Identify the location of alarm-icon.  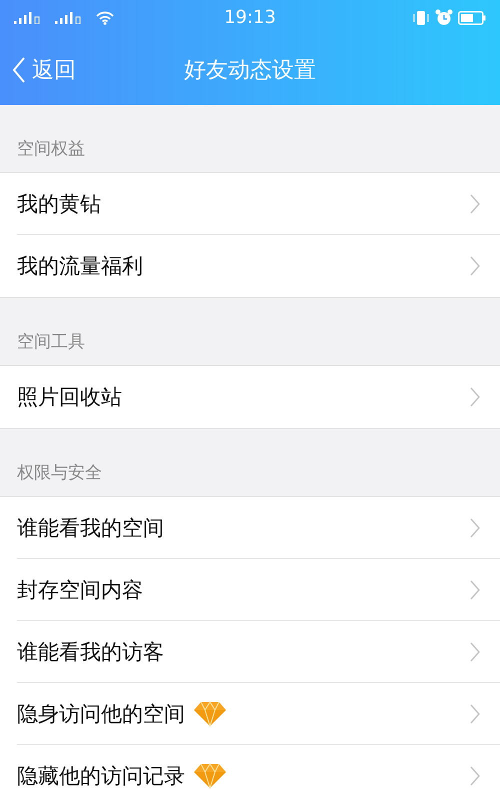
(444, 17).